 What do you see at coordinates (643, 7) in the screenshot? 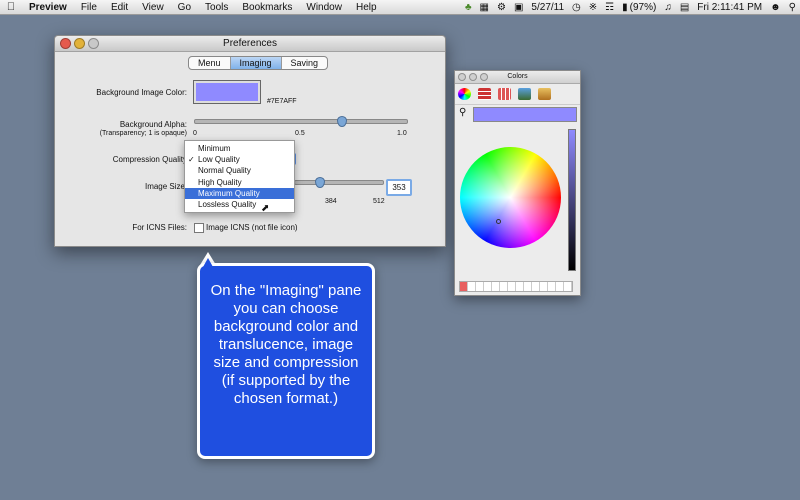
I see `battery-percent: (97%)` at bounding box center [643, 7].